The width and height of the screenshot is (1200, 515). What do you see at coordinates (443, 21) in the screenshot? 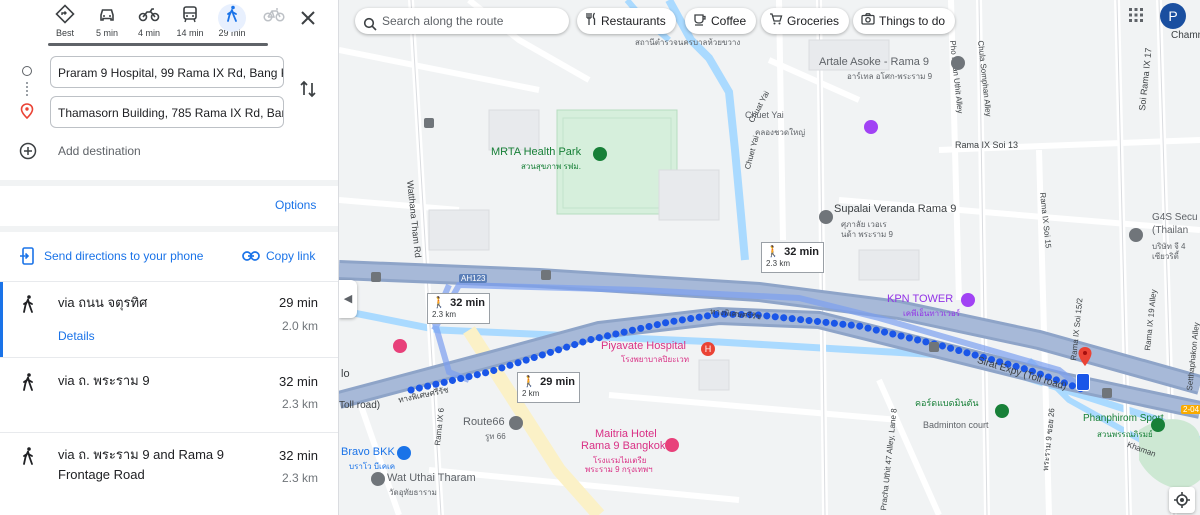
I see `search-placeholder: Search along the route` at bounding box center [443, 21].